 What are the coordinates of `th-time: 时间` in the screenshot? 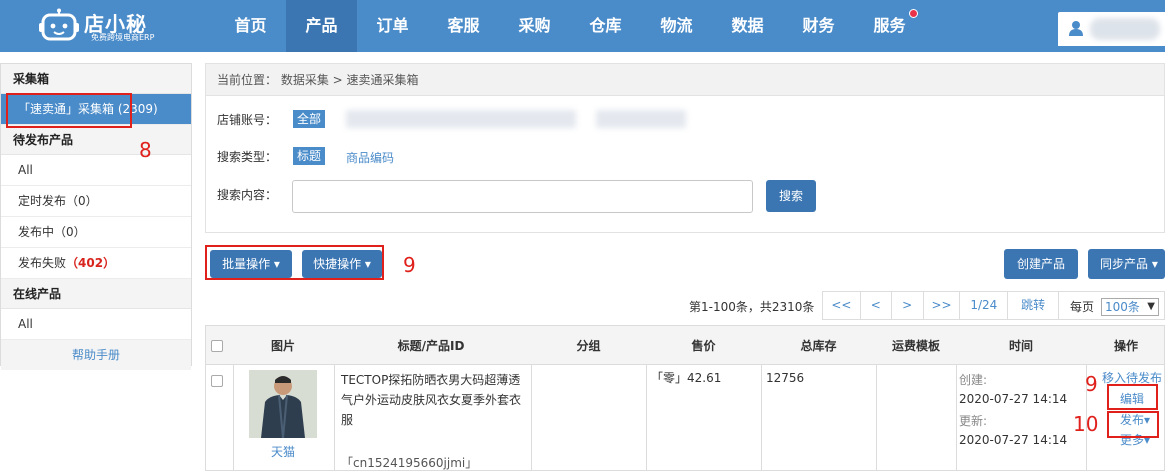 It's located at (1020, 346).